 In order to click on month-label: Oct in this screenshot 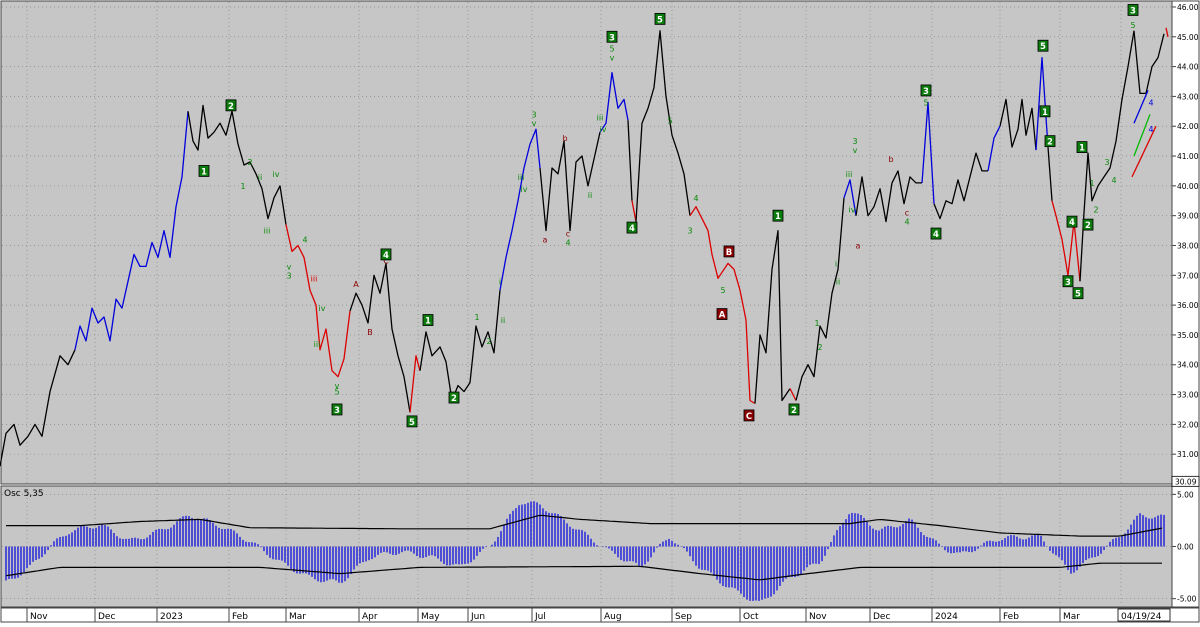, I will do `click(751, 617)`.